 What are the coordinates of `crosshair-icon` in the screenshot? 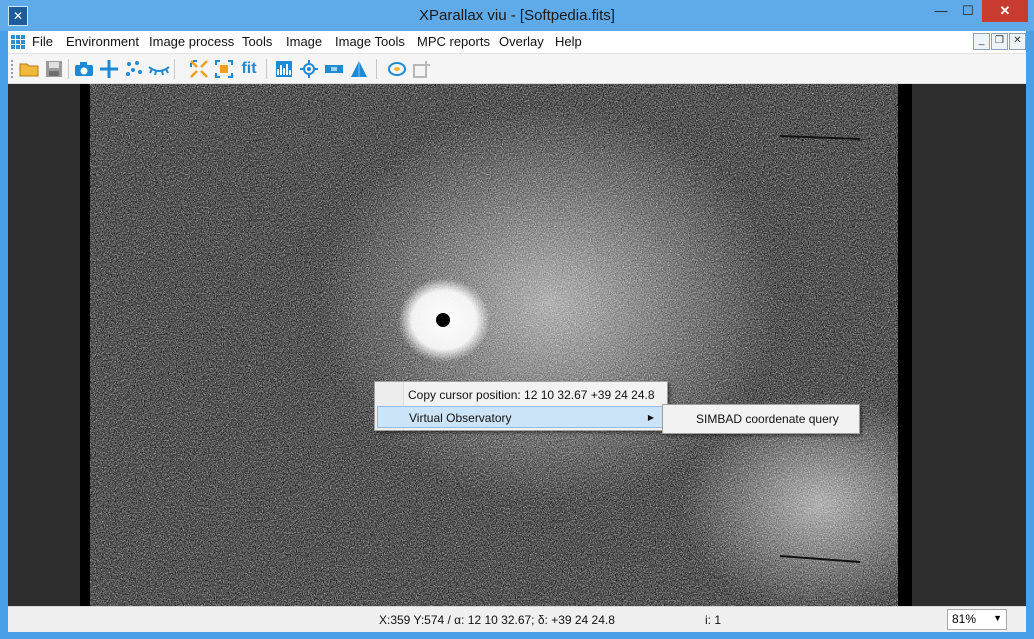 It's located at (109, 69).